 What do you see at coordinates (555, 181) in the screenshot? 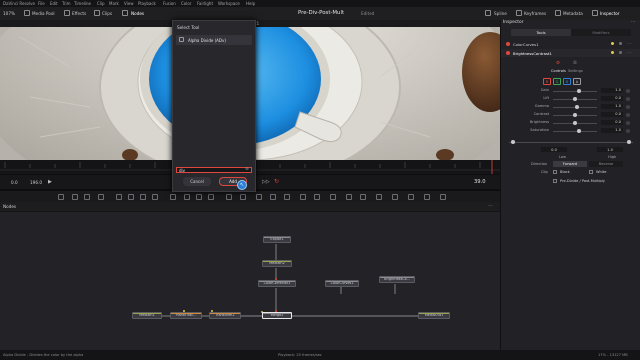
I see `pre-divide-checkbox` at bounding box center [555, 181].